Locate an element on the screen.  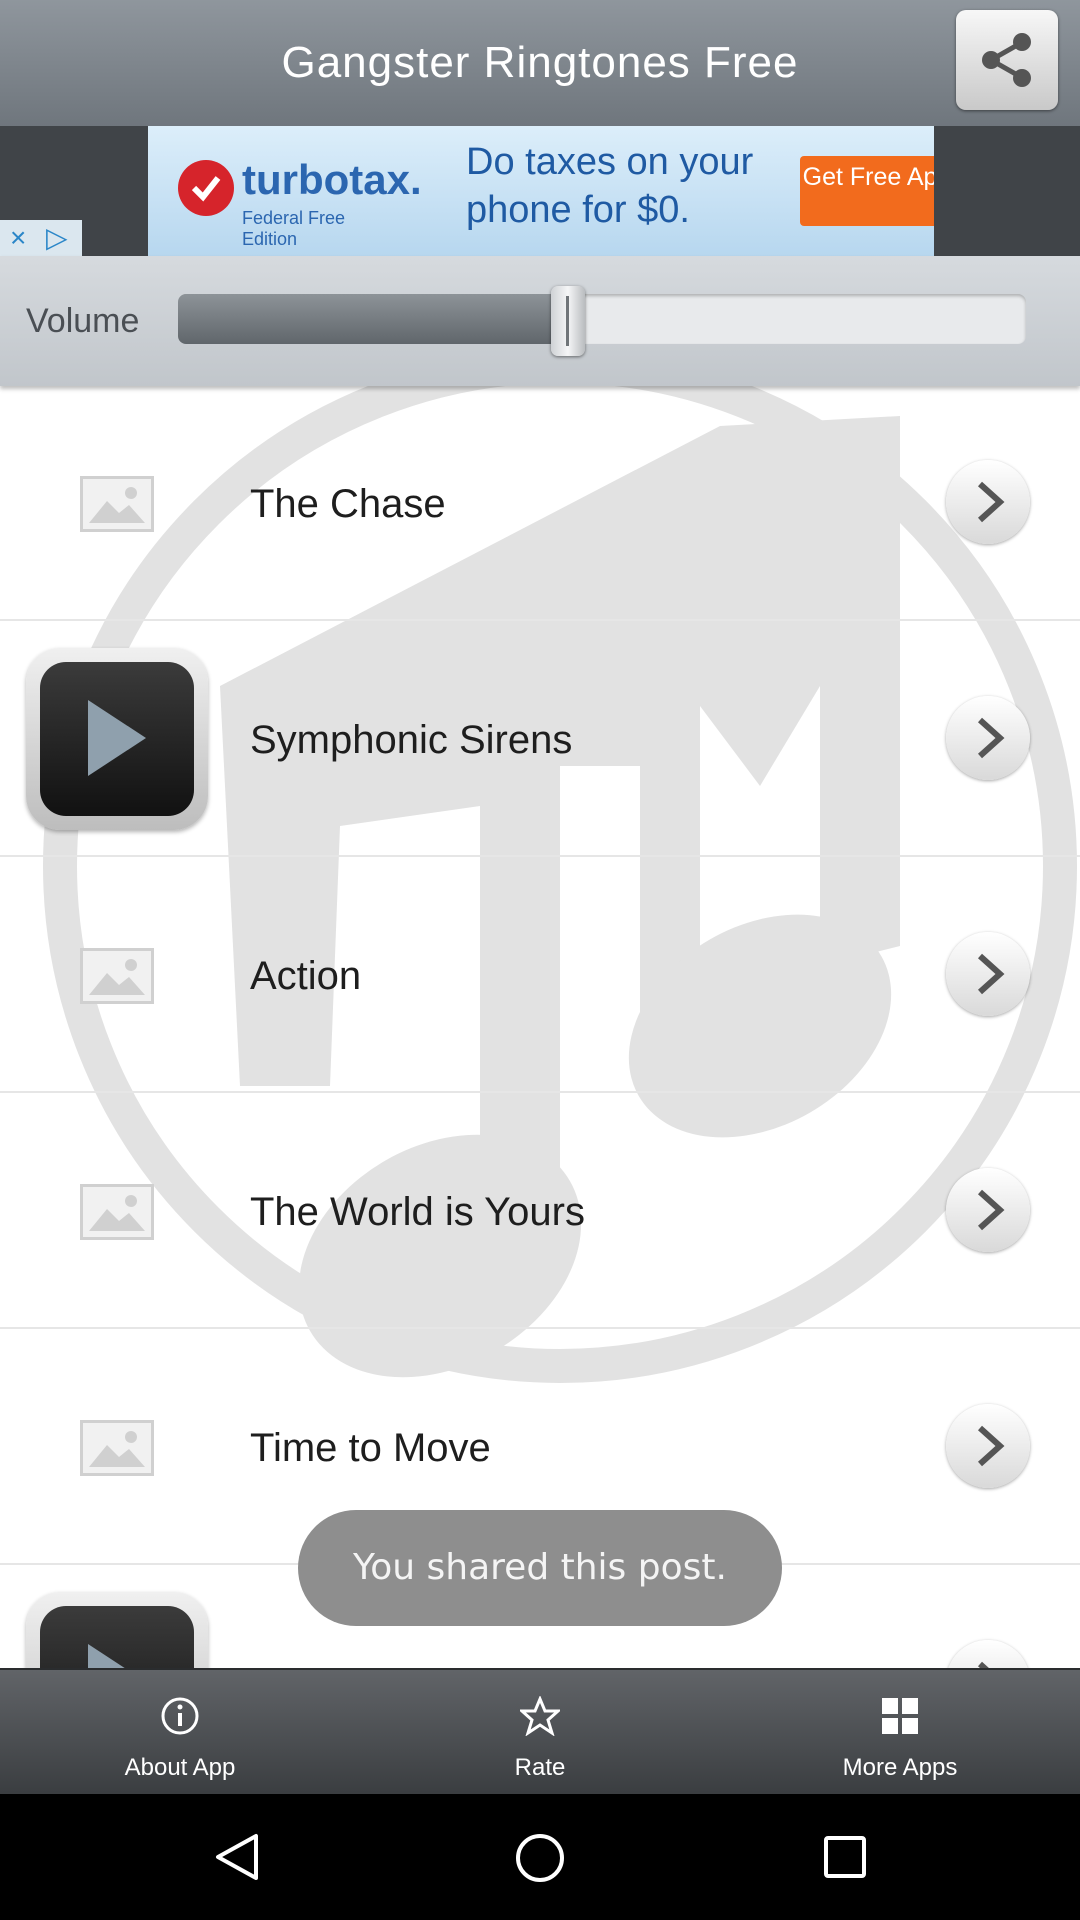
volume-bar: Volume is located at coordinates (540, 321).